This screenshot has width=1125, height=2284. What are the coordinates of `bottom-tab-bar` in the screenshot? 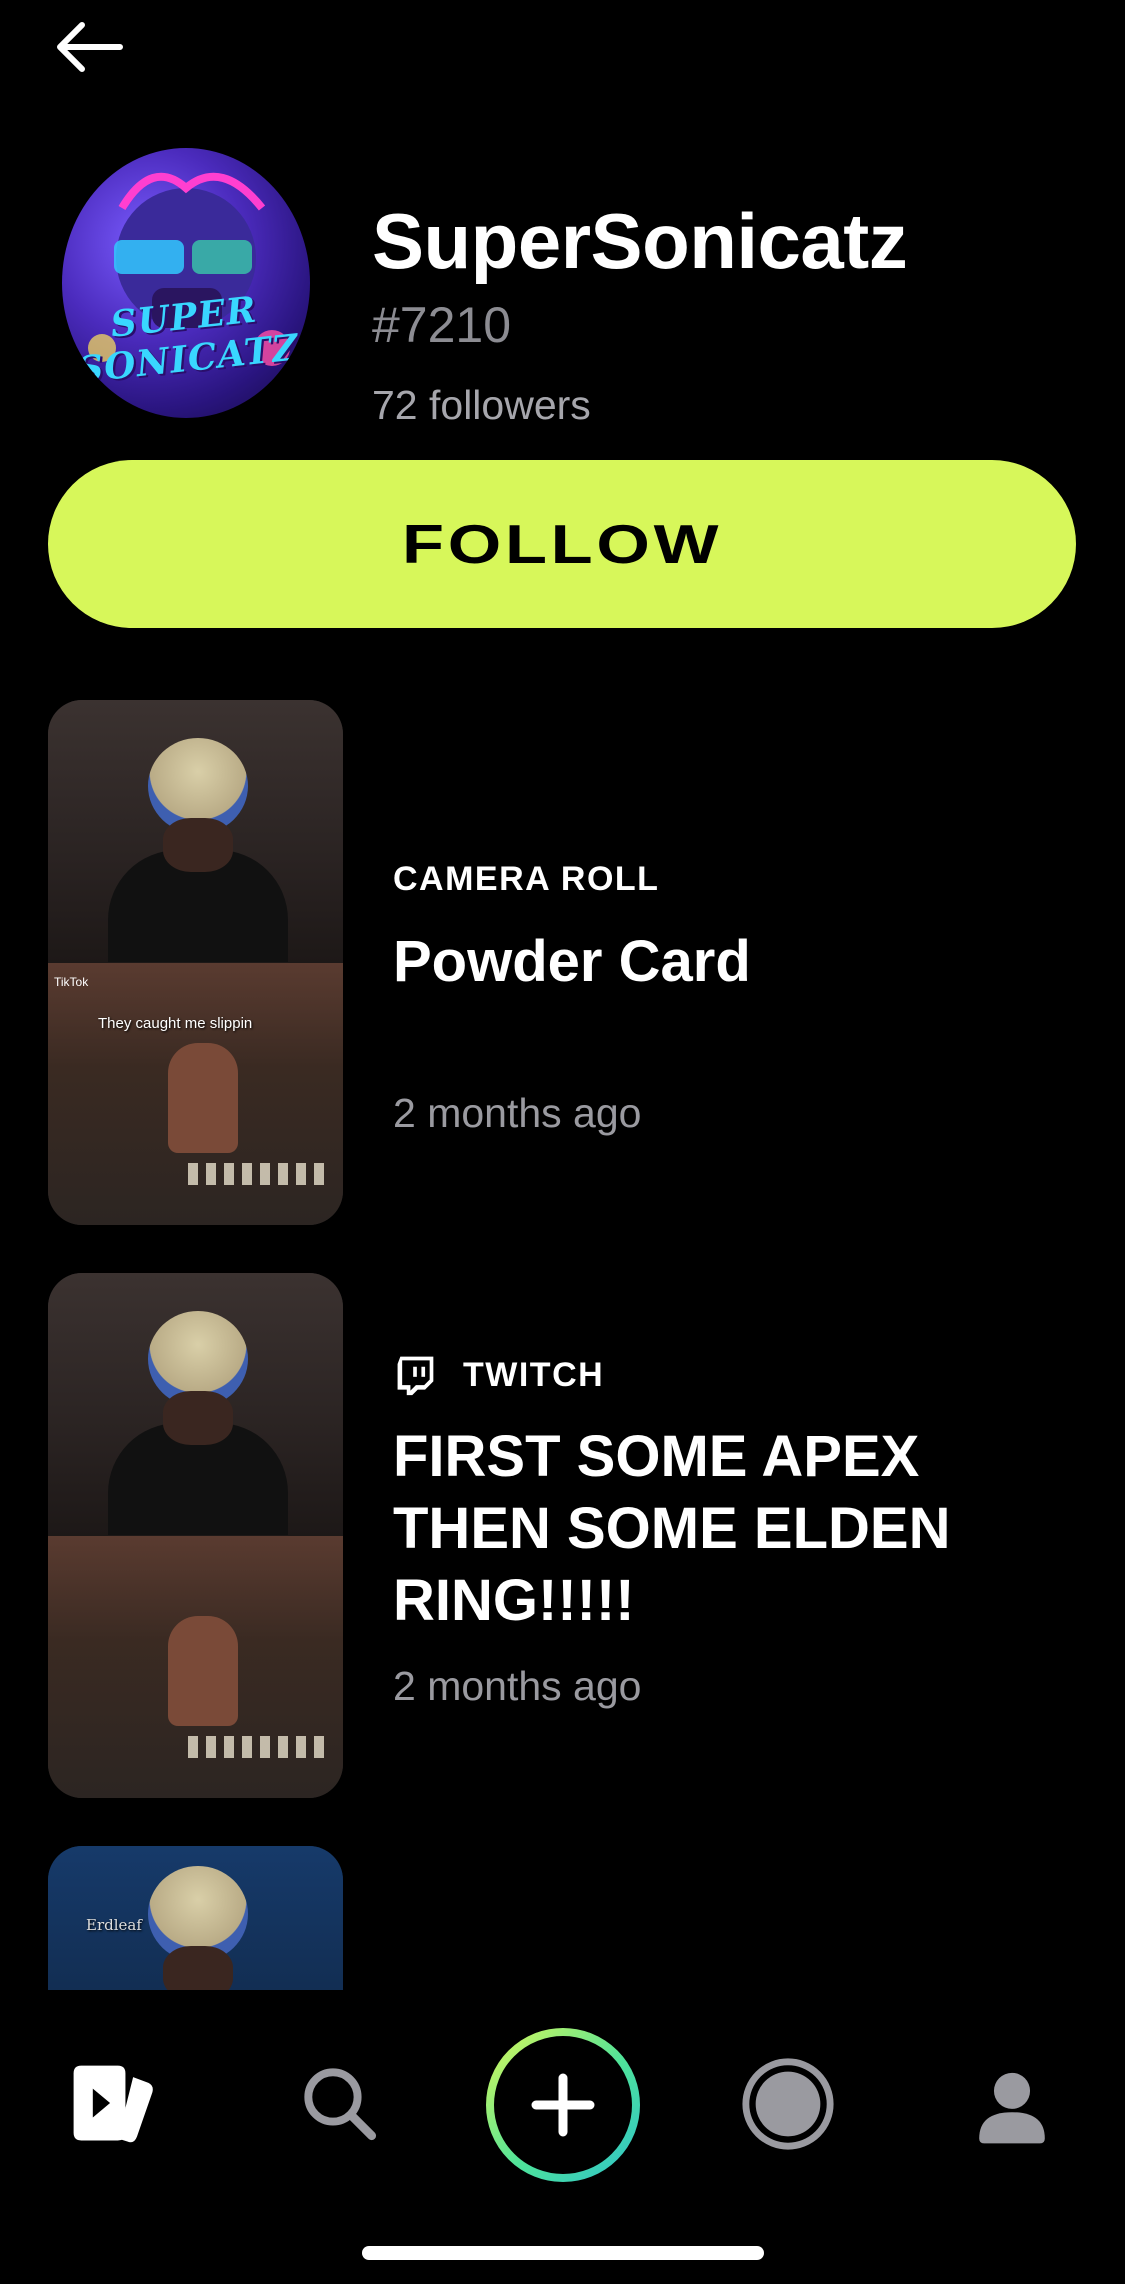 It's located at (562, 2137).